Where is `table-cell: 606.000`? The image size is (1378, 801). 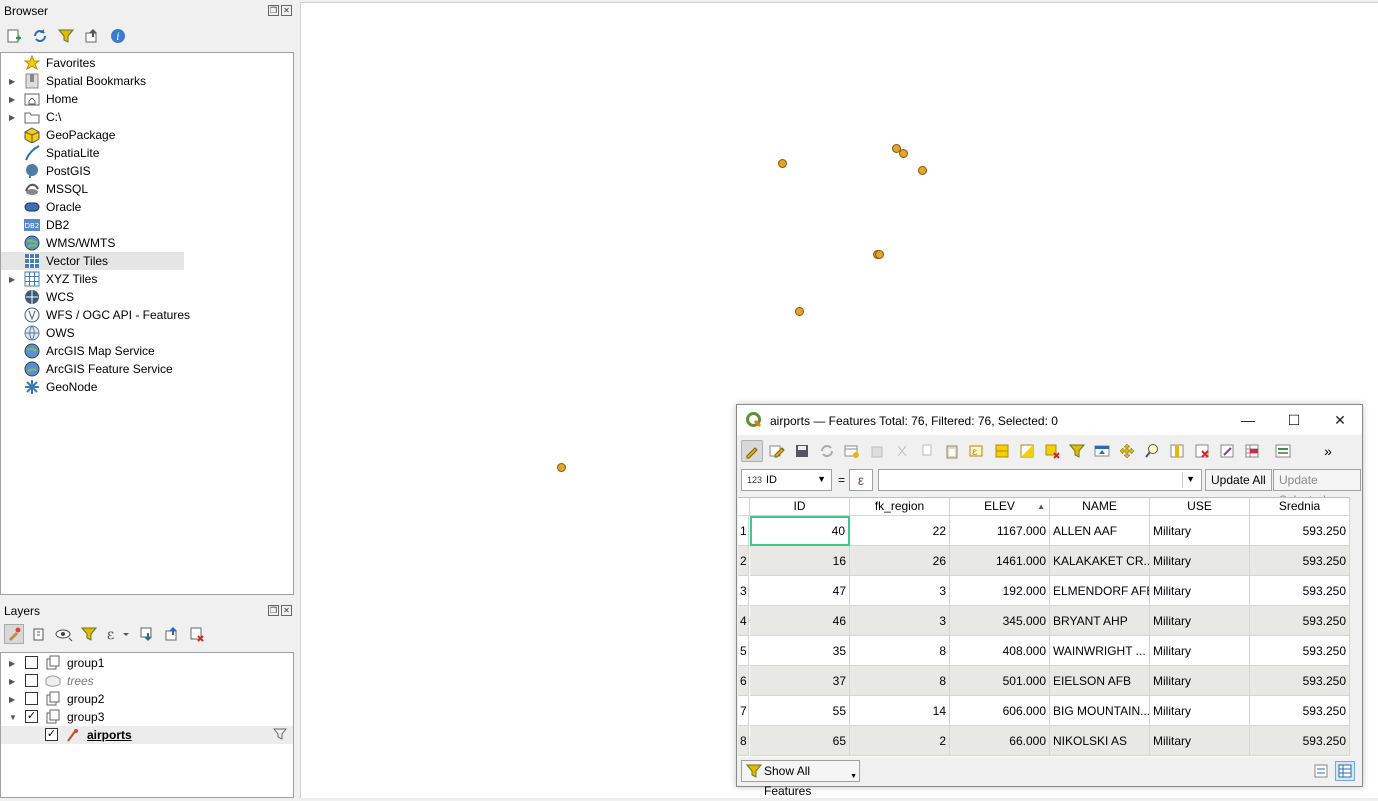
table-cell: 606.000 is located at coordinates (1000, 711).